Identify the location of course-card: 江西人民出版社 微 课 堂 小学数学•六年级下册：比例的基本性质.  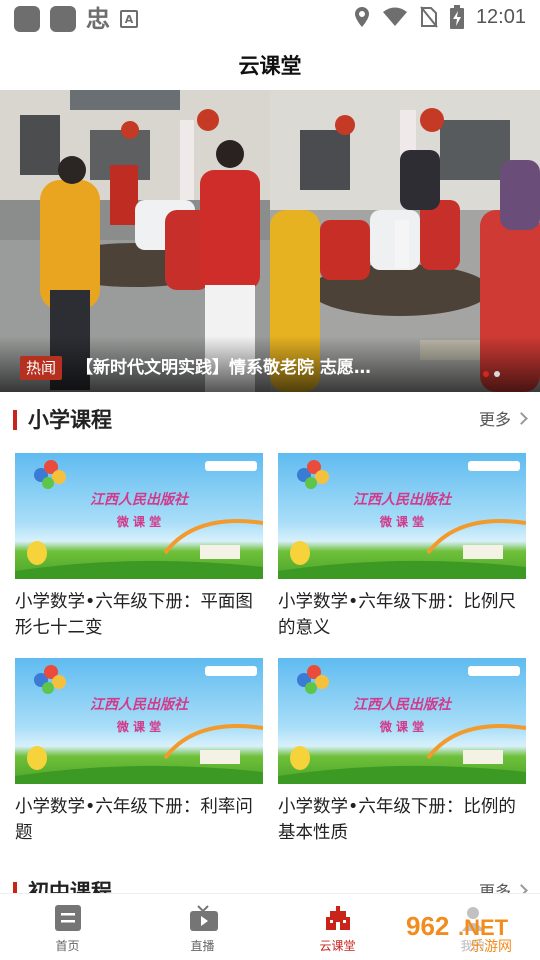
(402, 752).